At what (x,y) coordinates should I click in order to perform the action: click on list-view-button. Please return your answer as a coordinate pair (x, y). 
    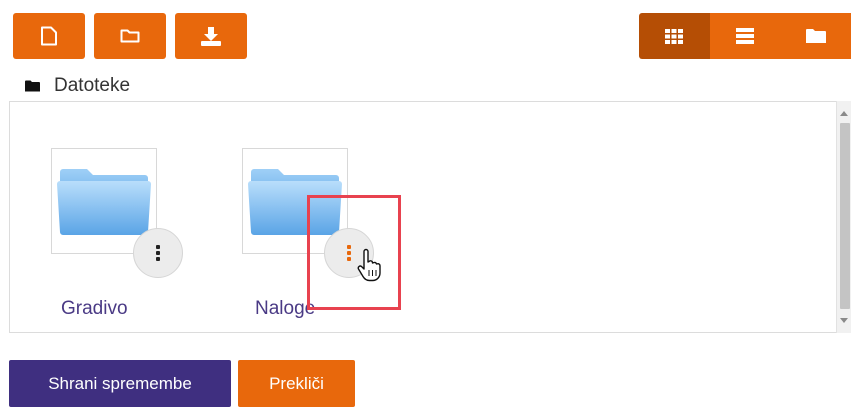
    Looking at the image, I should click on (745, 36).